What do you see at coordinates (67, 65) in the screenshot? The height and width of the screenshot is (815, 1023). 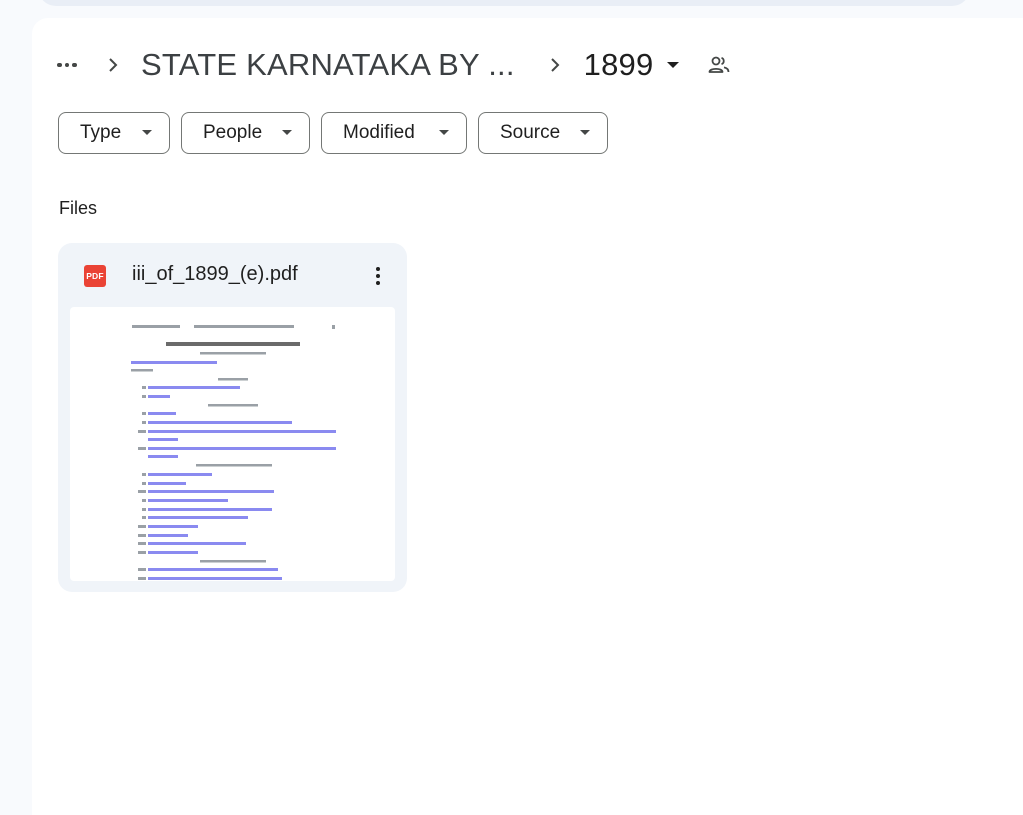 I see `more-horiz-icon` at bounding box center [67, 65].